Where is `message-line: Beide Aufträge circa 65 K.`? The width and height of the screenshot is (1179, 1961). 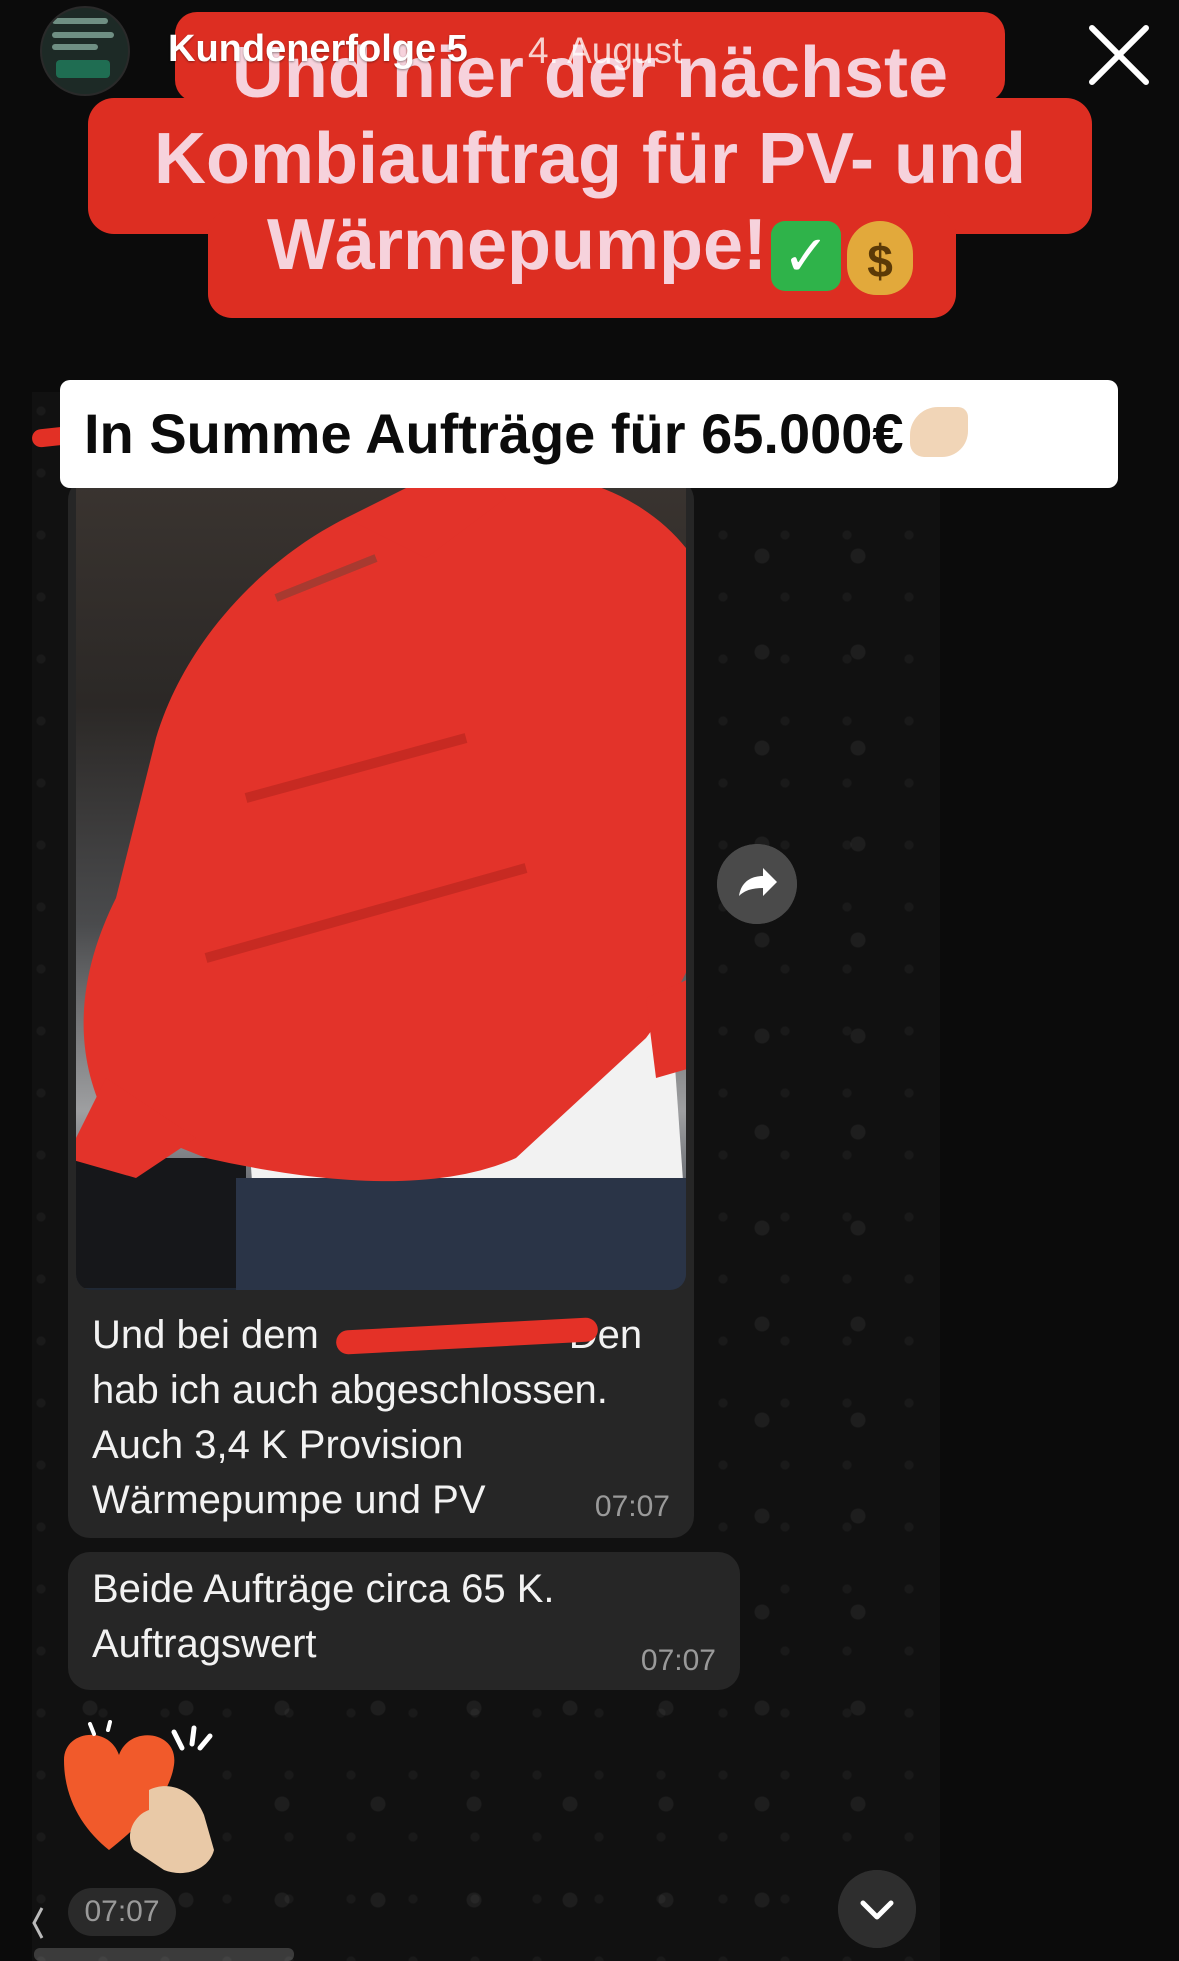 message-line: Beide Aufträge circa 65 K. is located at coordinates (323, 1589).